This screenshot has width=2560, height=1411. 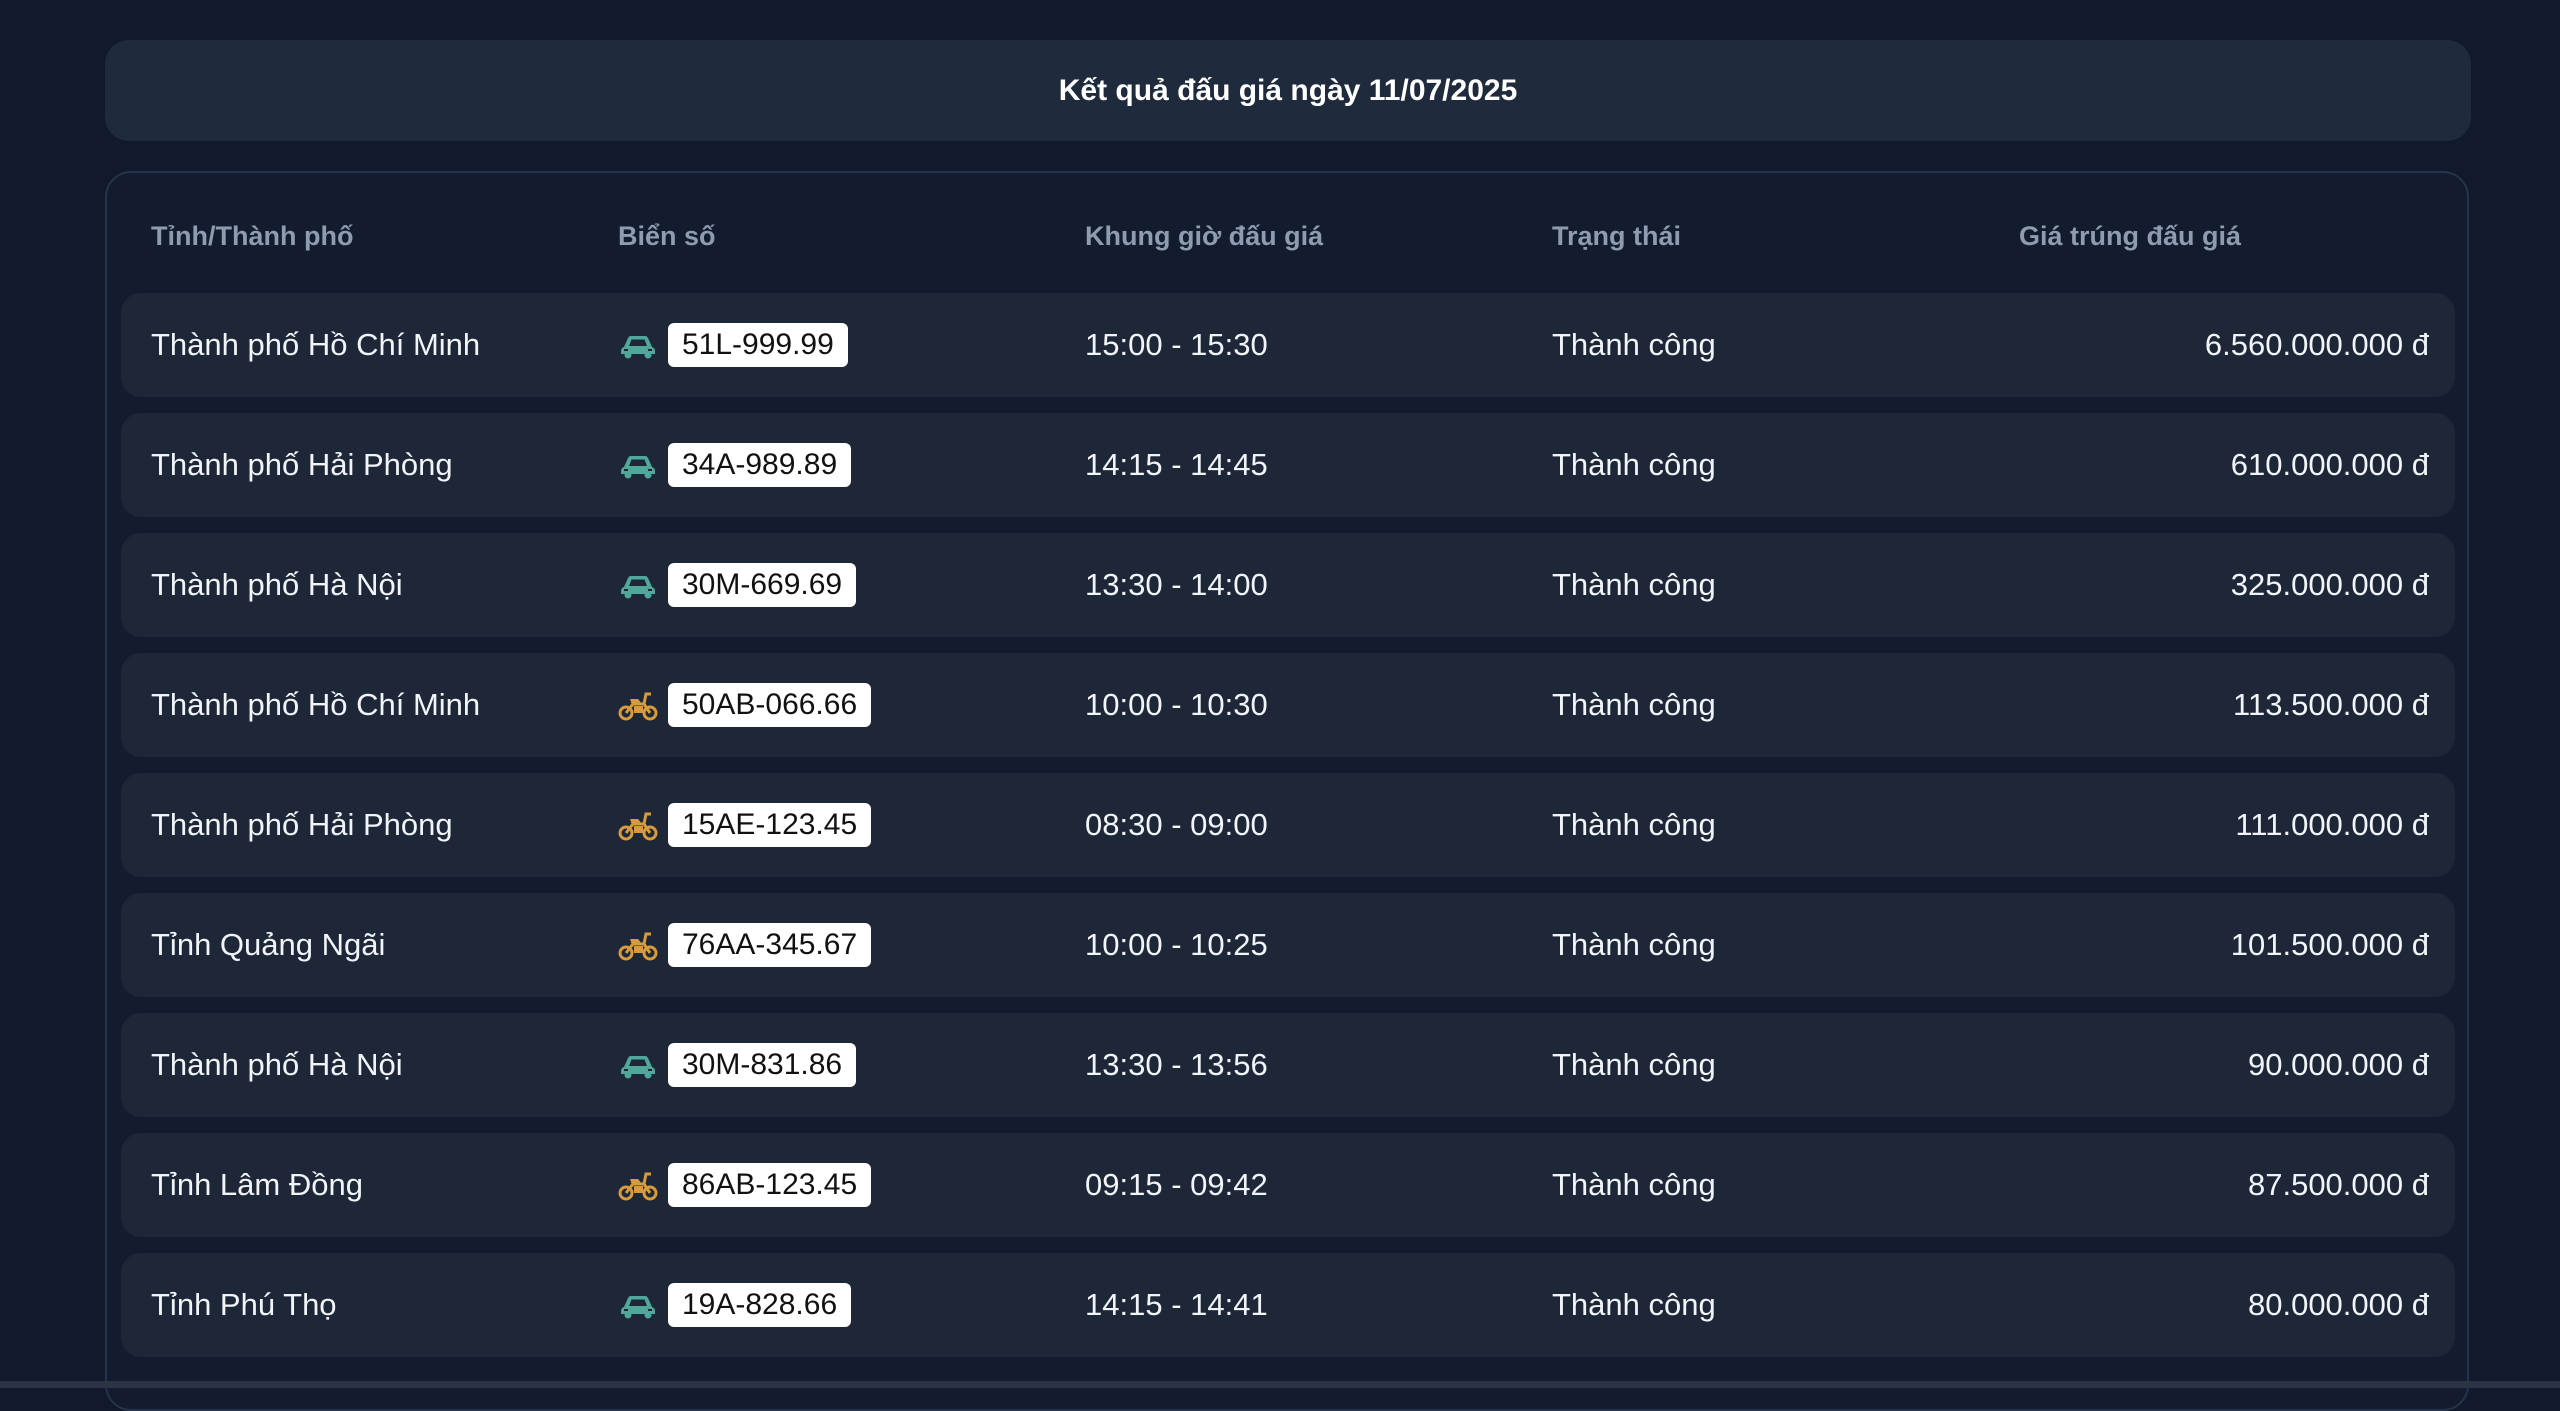 I want to click on price-text: 113.500.000 đ, so click(x=2331, y=704).